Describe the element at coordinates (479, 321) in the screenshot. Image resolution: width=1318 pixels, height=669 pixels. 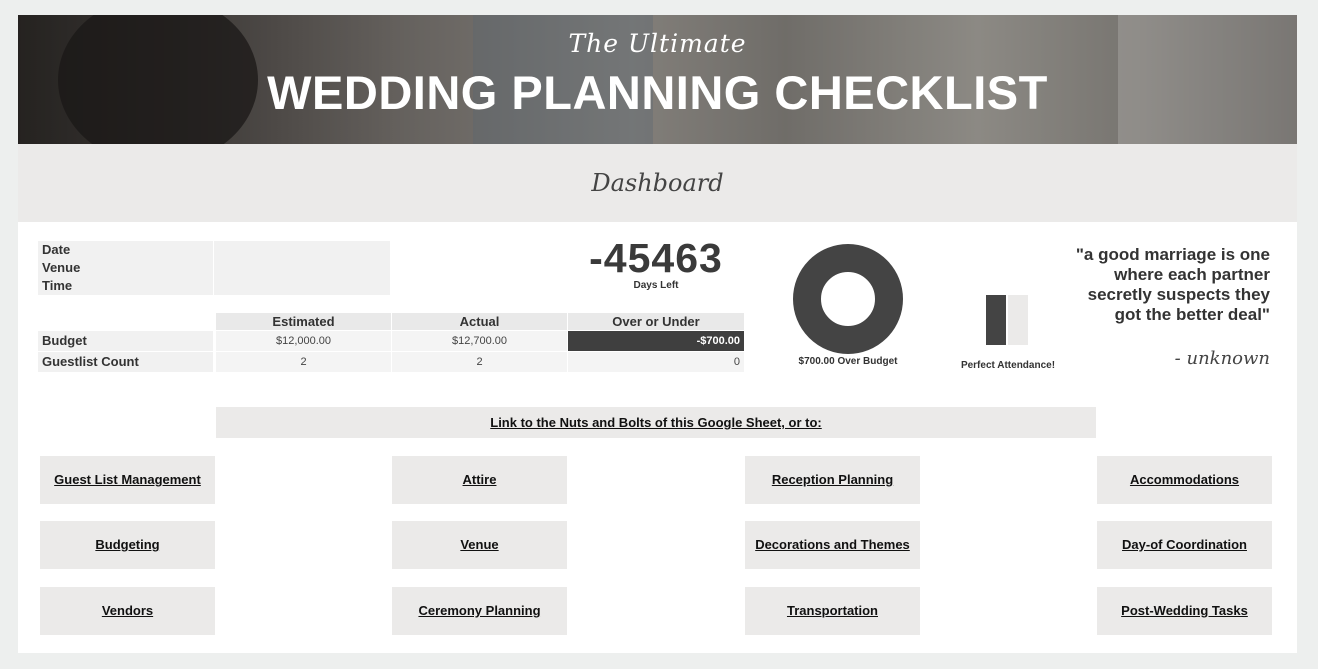
I see `table-header-actual: Actual` at that location.